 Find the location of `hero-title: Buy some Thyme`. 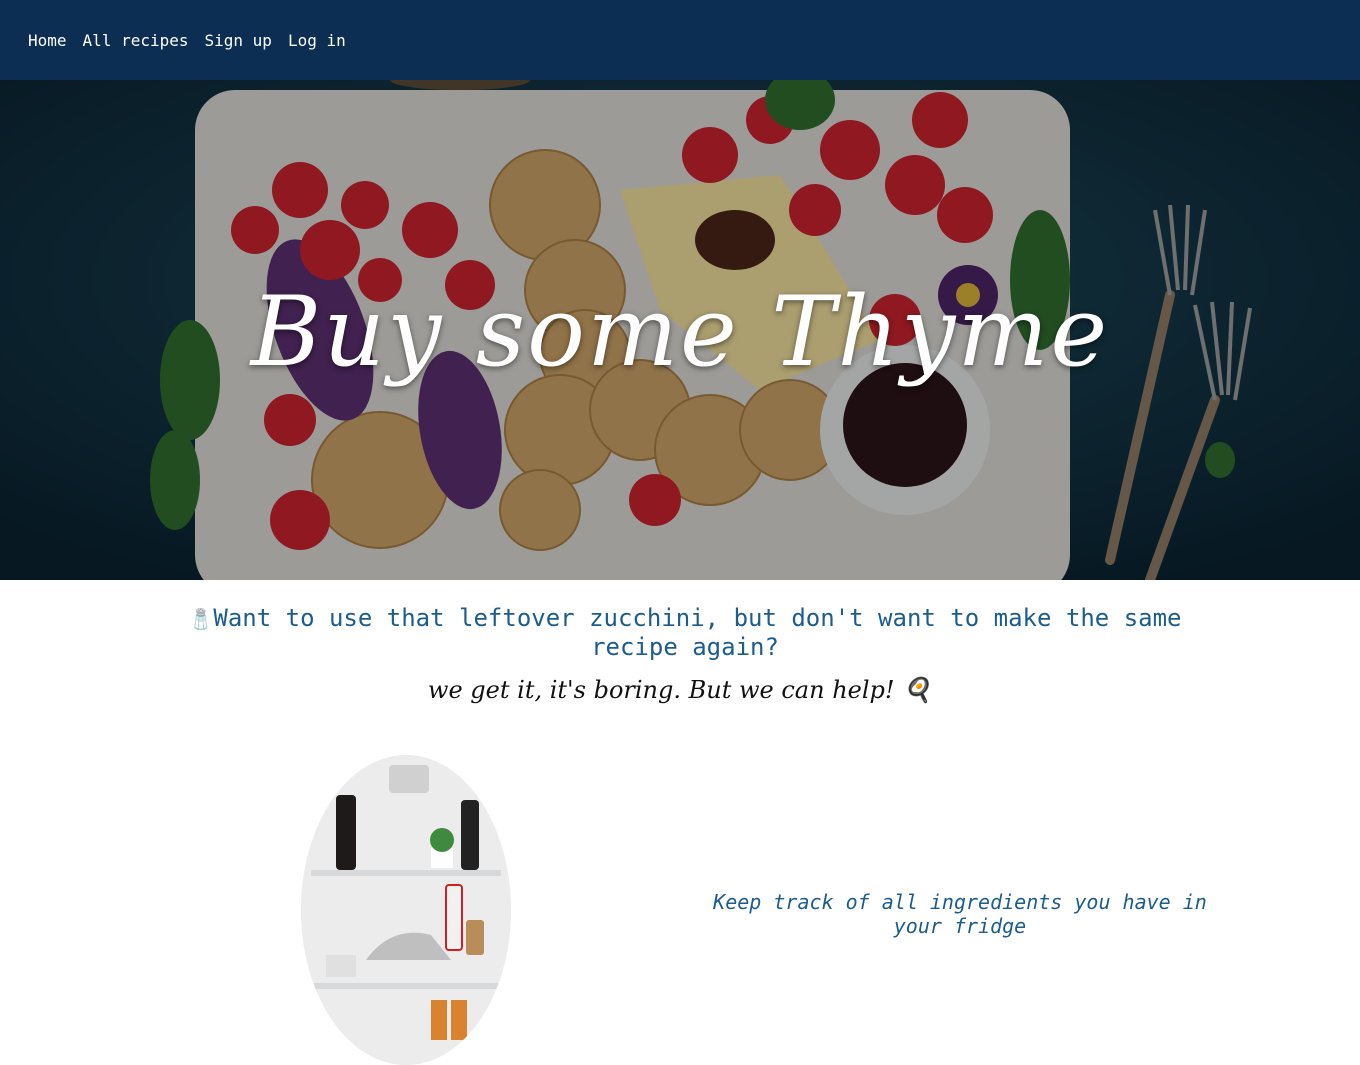

hero-title: Buy some Thyme is located at coordinates (680, 332).